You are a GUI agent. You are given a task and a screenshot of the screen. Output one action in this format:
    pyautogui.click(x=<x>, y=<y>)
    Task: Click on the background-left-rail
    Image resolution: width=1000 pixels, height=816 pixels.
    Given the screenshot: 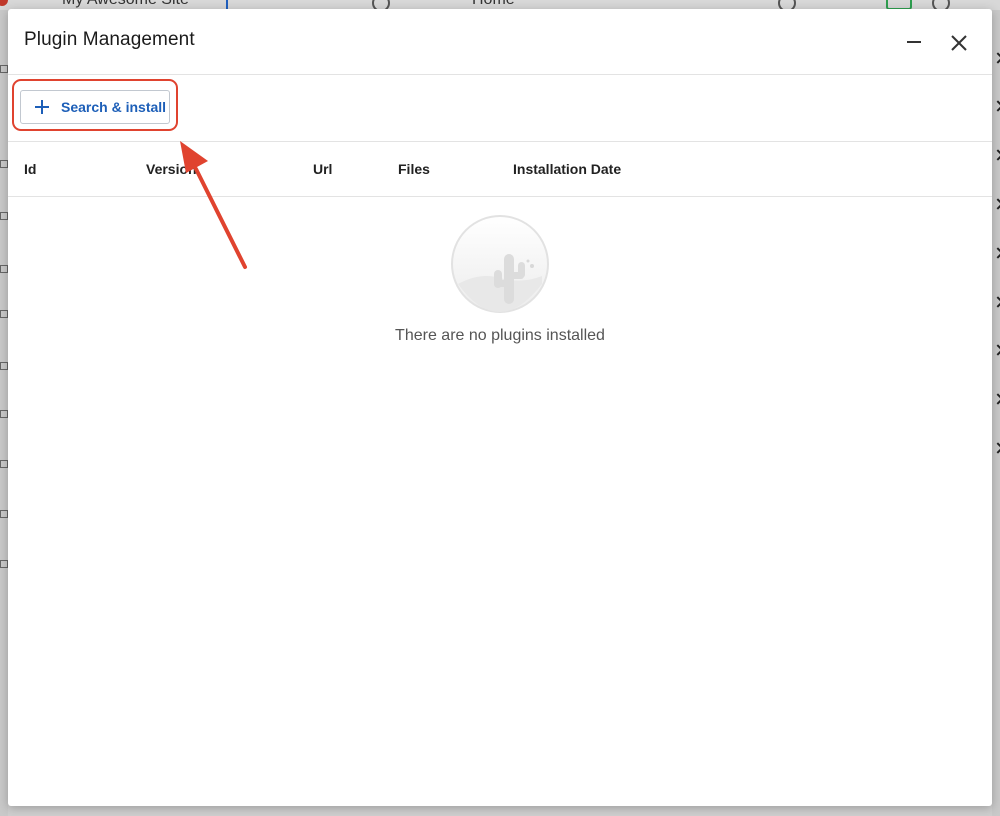 What is the action you would take?
    pyautogui.click(x=4, y=413)
    